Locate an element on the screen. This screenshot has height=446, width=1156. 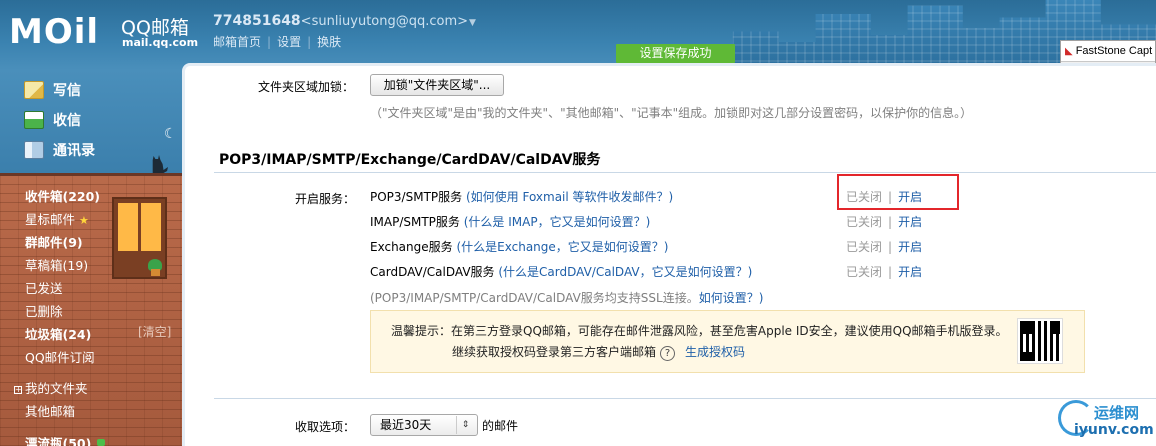
service-toggle-imap: 已关闭 | 开启 is located at coordinates (884, 222).